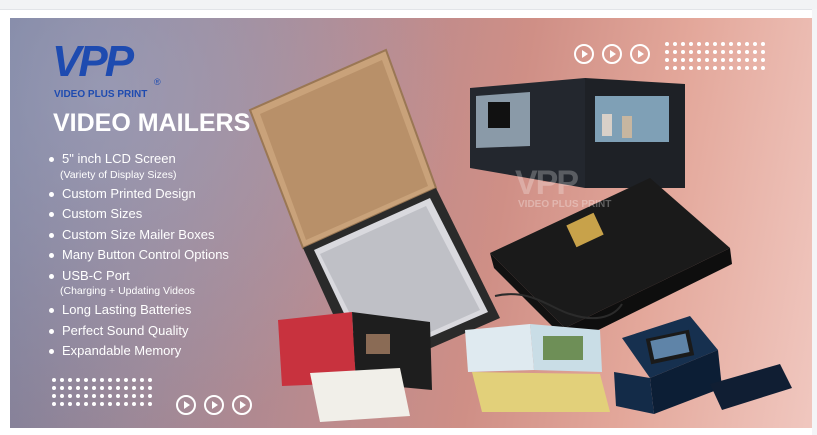 This screenshot has width=817, height=435. Describe the element at coordinates (565, 204) in the screenshot. I see `vpp-watermark-subtitle: VIDEO PLUS PRINT` at that location.